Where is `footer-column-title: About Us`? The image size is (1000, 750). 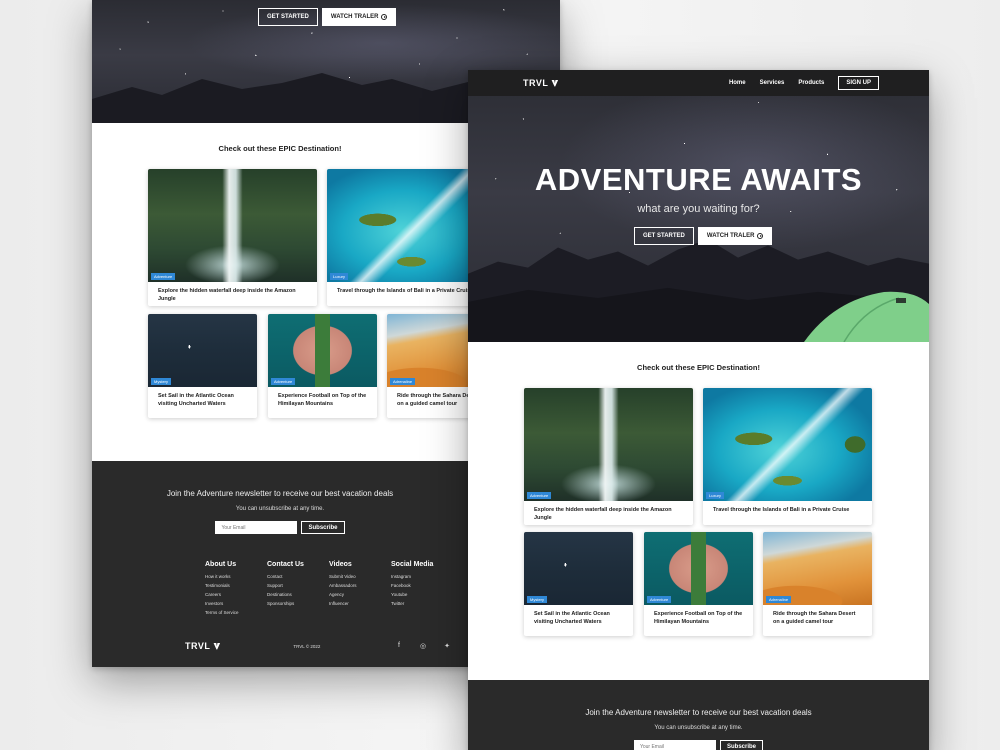
footer-column-title: About Us is located at coordinates (221, 564).